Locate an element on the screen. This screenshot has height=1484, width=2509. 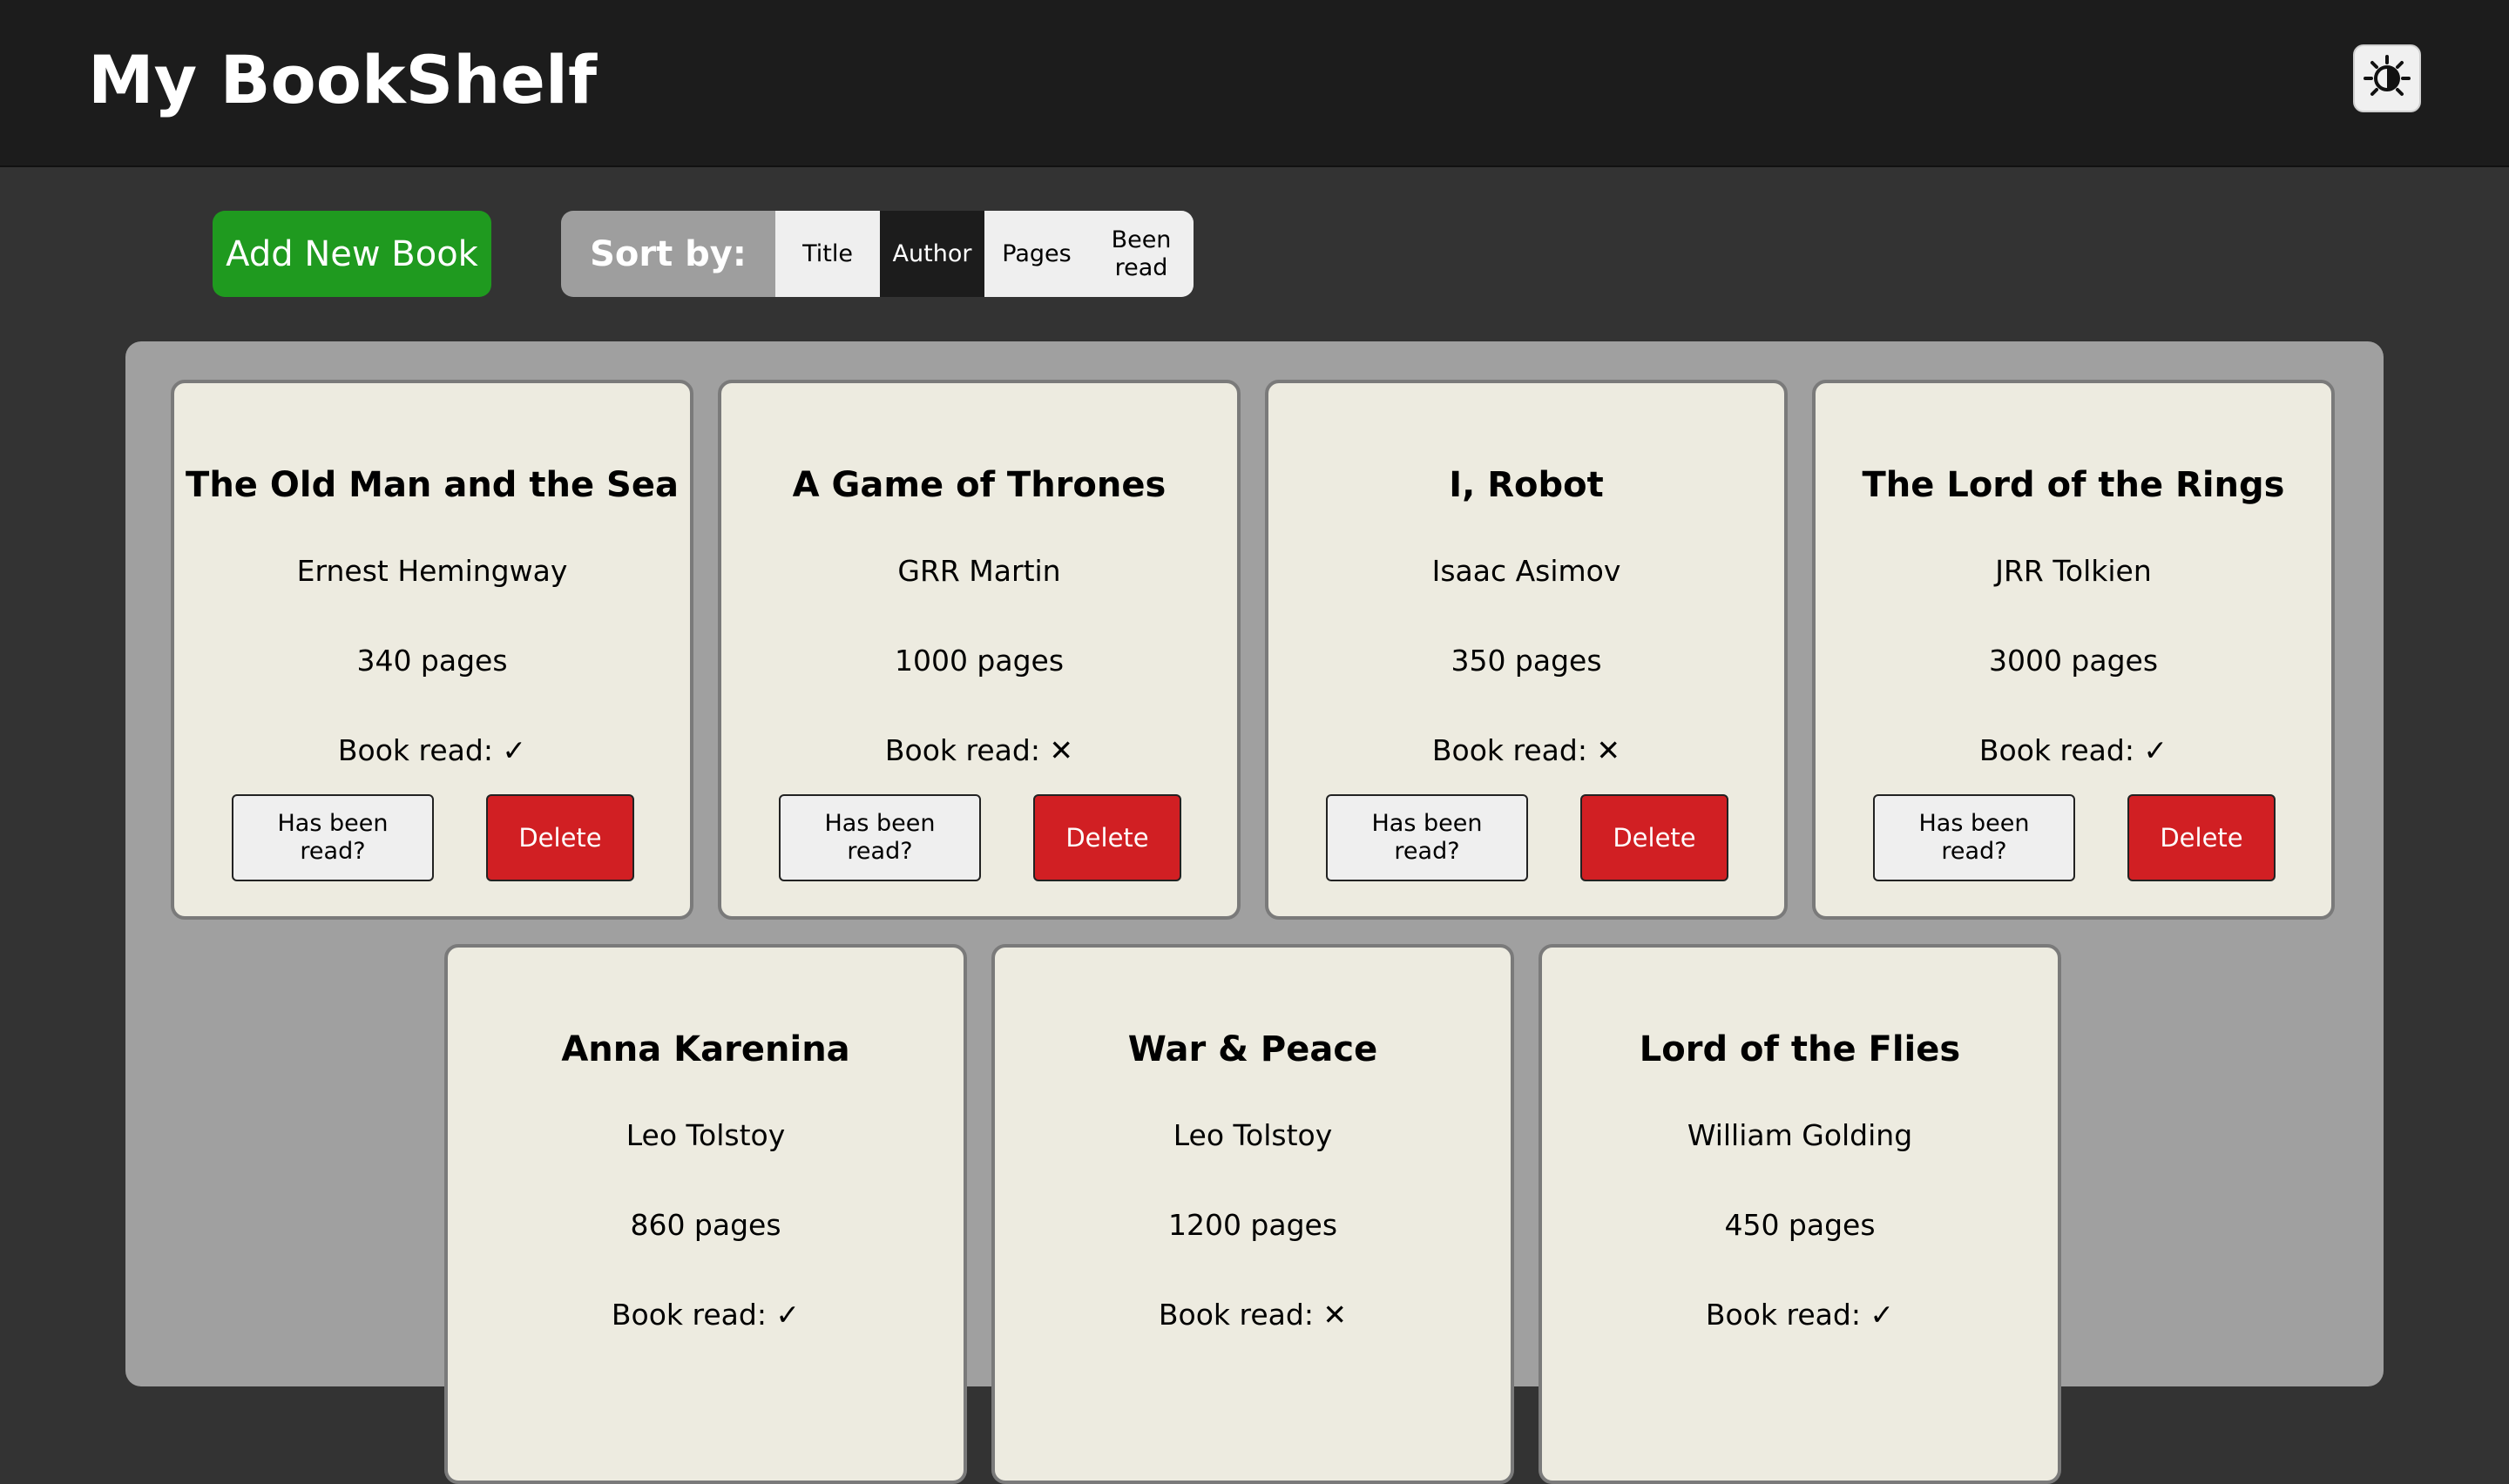
book-pages: 1000 pages is located at coordinates (979, 661).